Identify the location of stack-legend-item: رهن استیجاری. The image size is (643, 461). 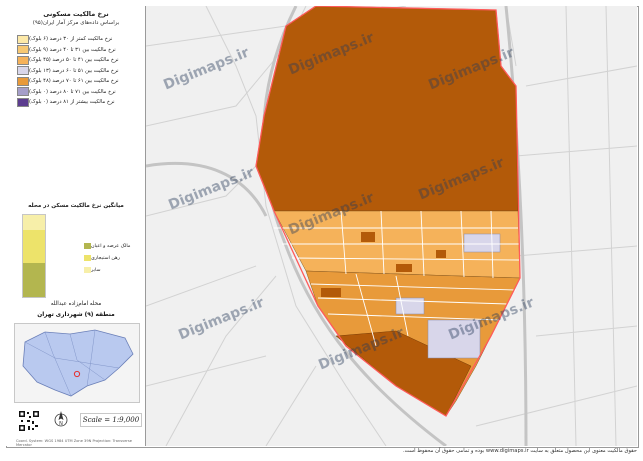
(111, 258).